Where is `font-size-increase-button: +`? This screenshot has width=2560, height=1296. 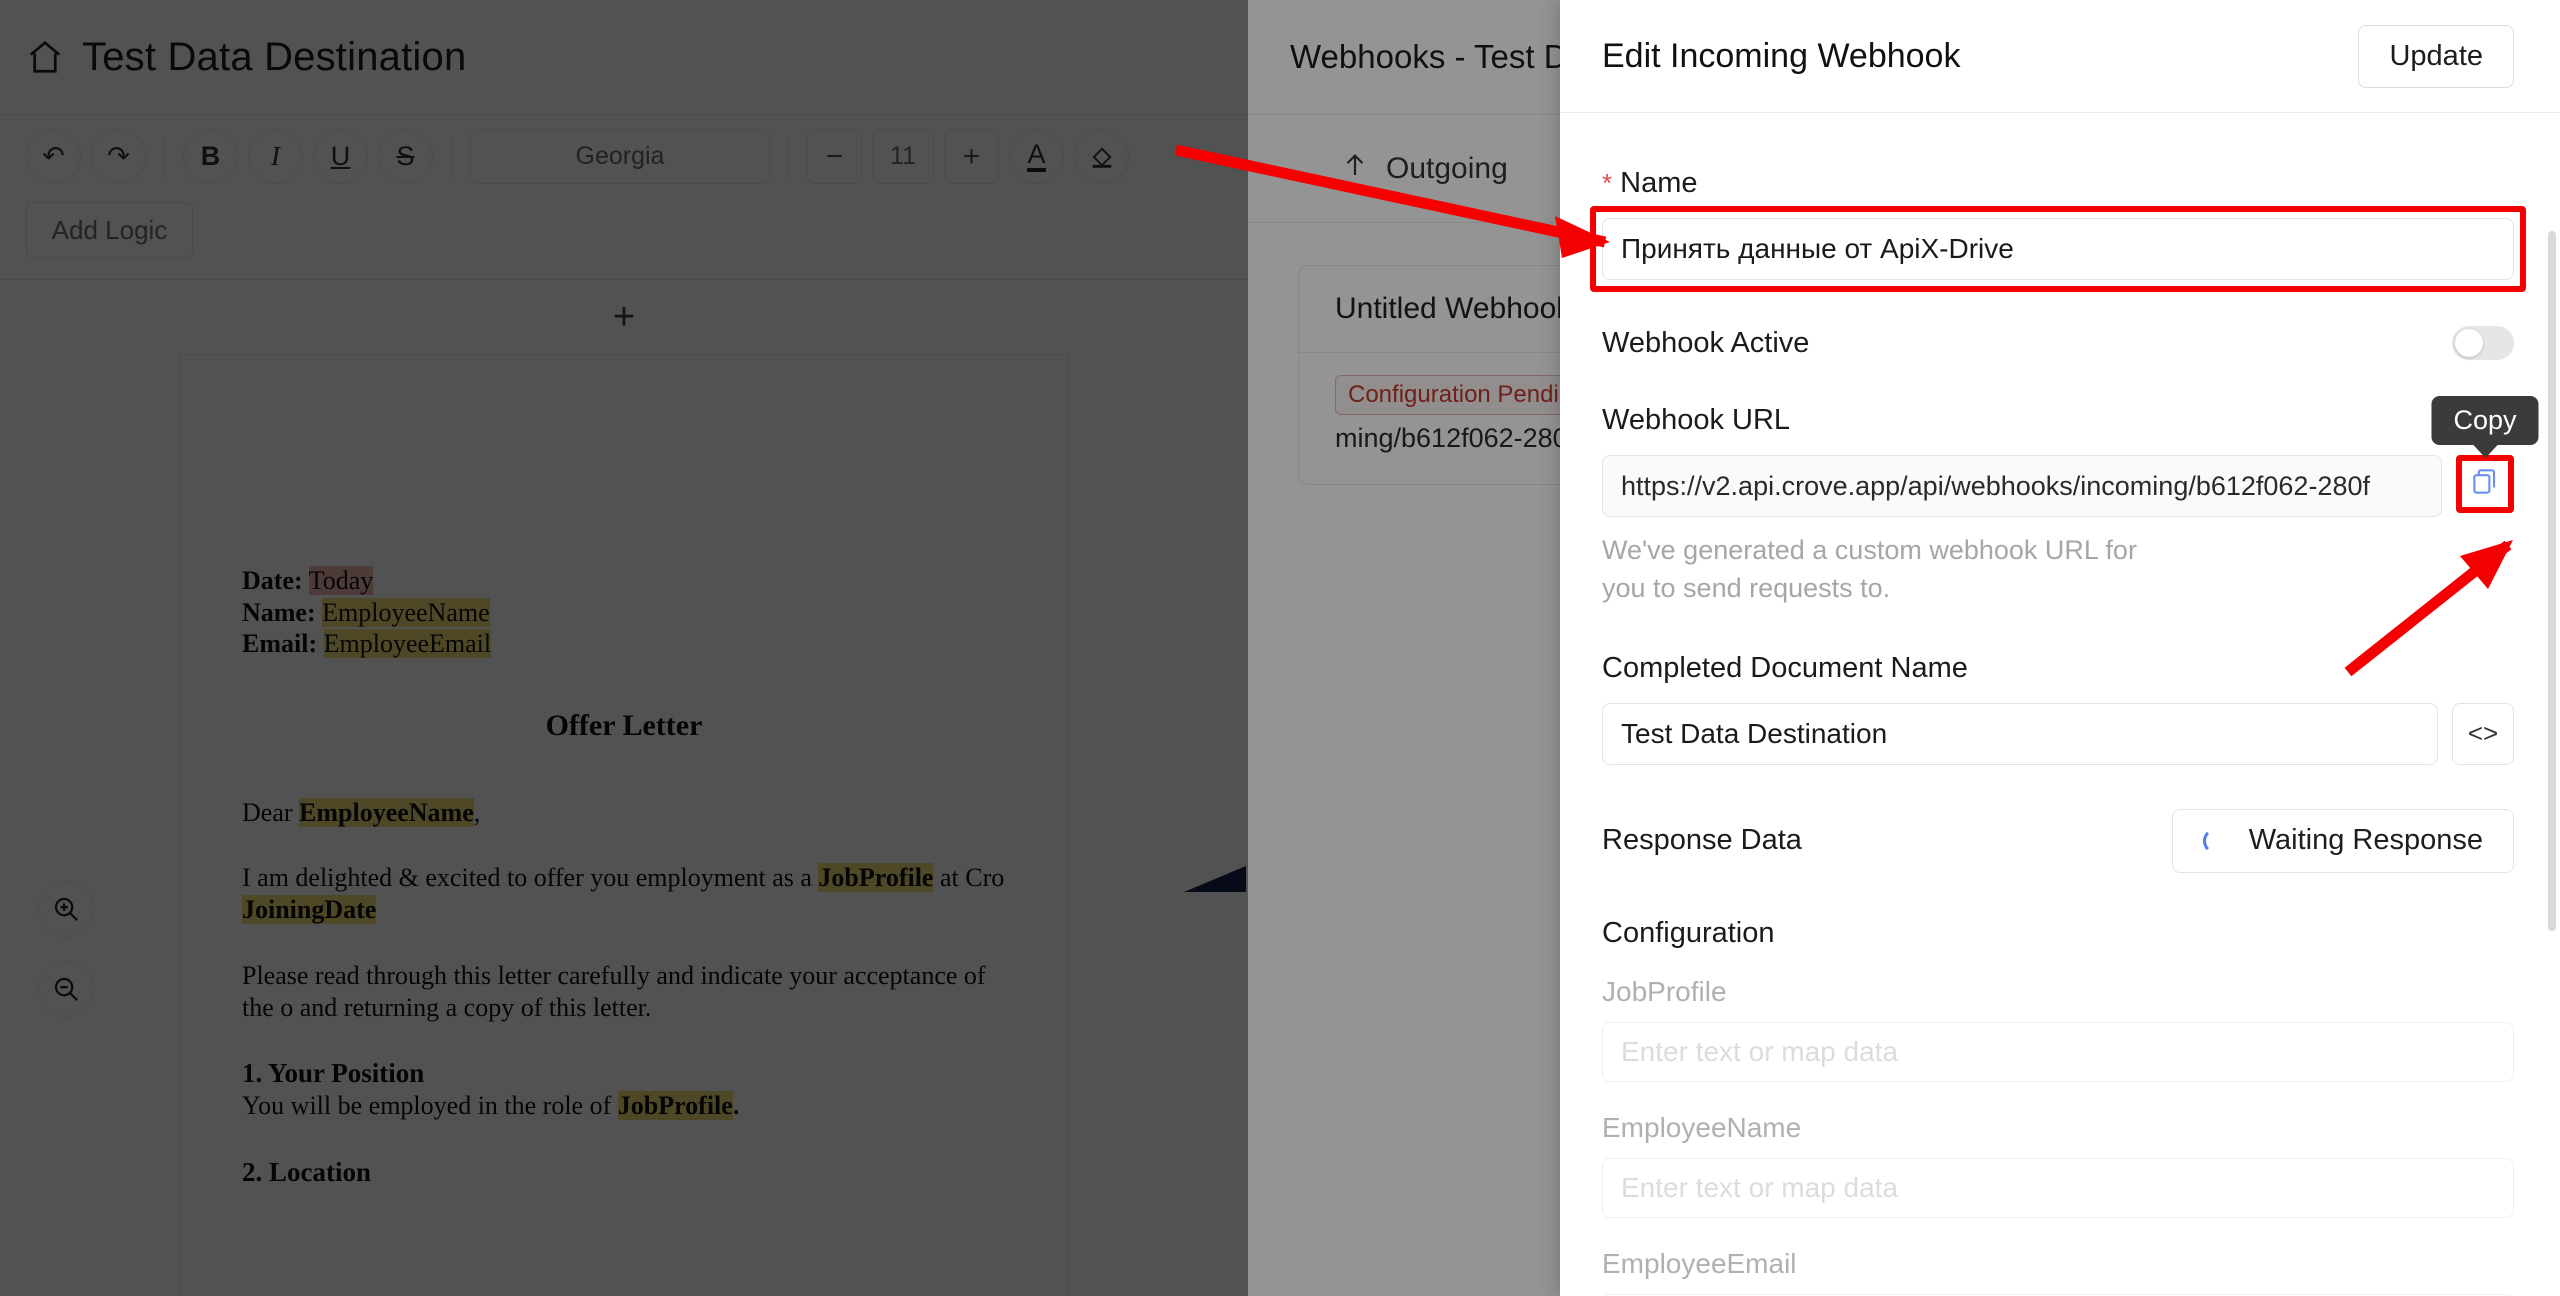 font-size-increase-button: + is located at coordinates (971, 156).